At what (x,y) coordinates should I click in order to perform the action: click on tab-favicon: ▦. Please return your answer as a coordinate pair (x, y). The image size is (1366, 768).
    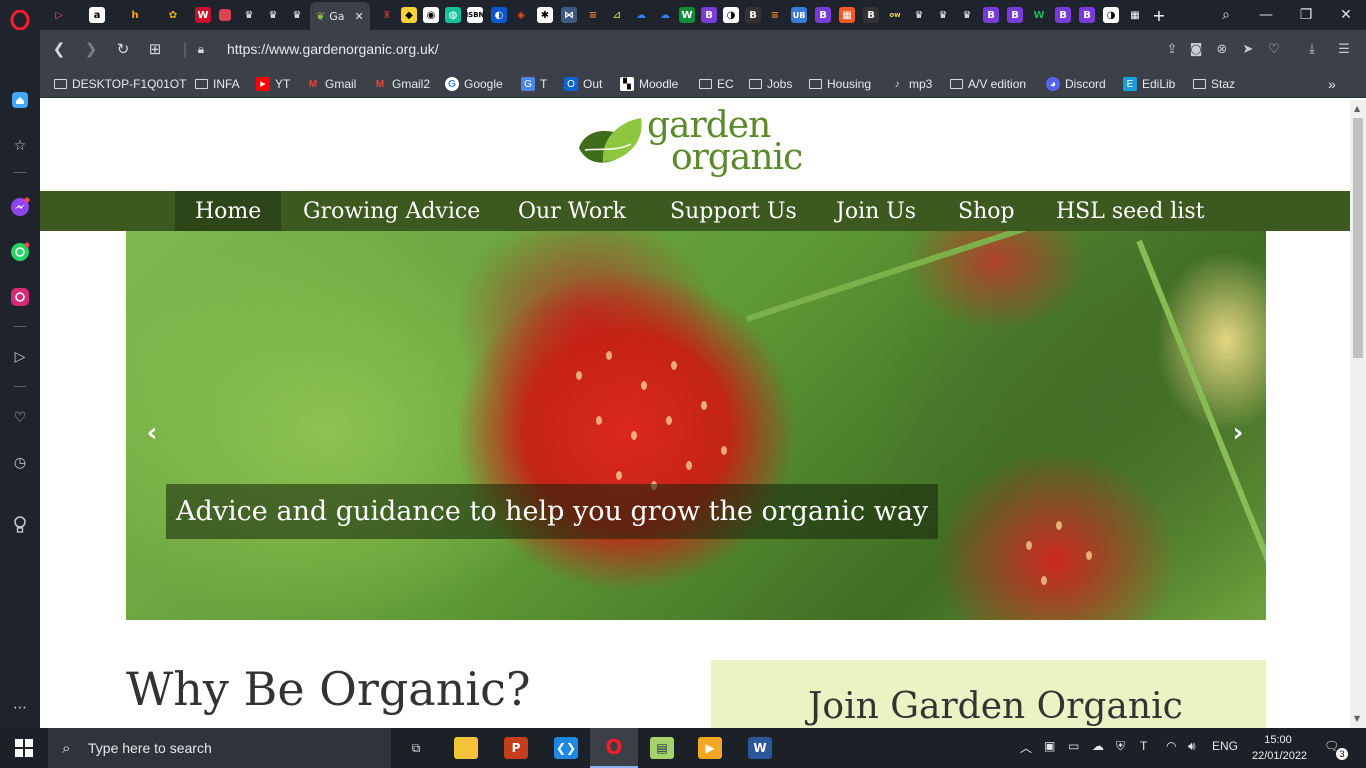
    Looking at the image, I should click on (847, 15).